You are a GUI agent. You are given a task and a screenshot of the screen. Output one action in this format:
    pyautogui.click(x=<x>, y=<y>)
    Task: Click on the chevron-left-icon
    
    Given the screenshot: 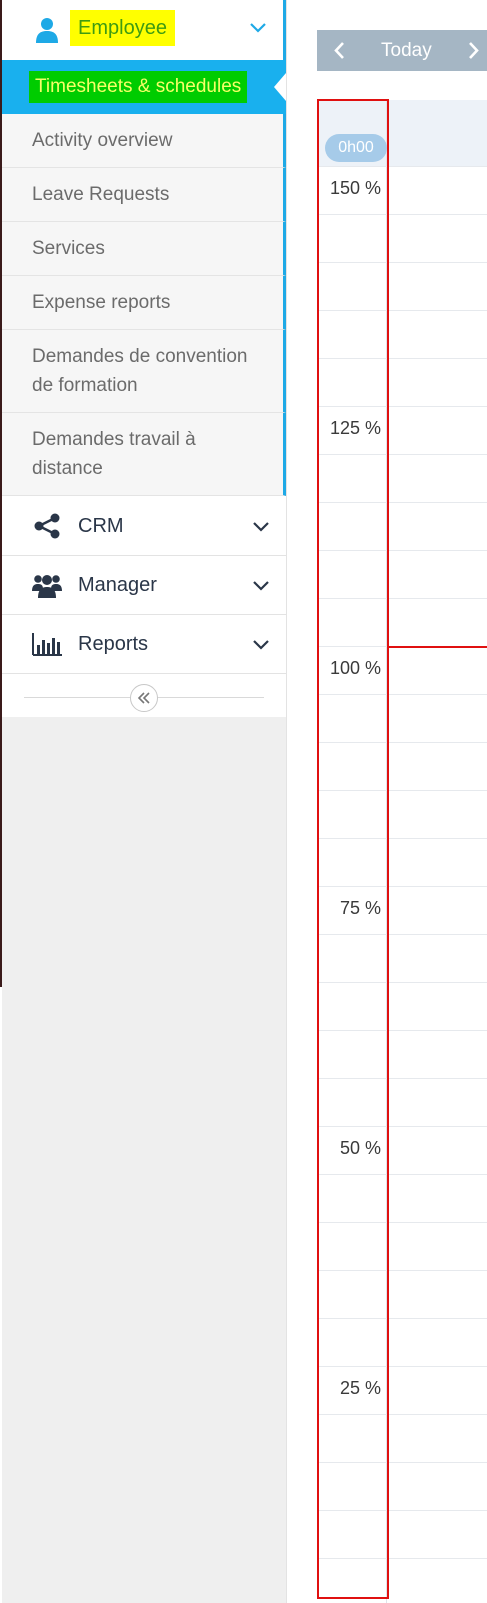 What is the action you would take?
    pyautogui.click(x=340, y=50)
    